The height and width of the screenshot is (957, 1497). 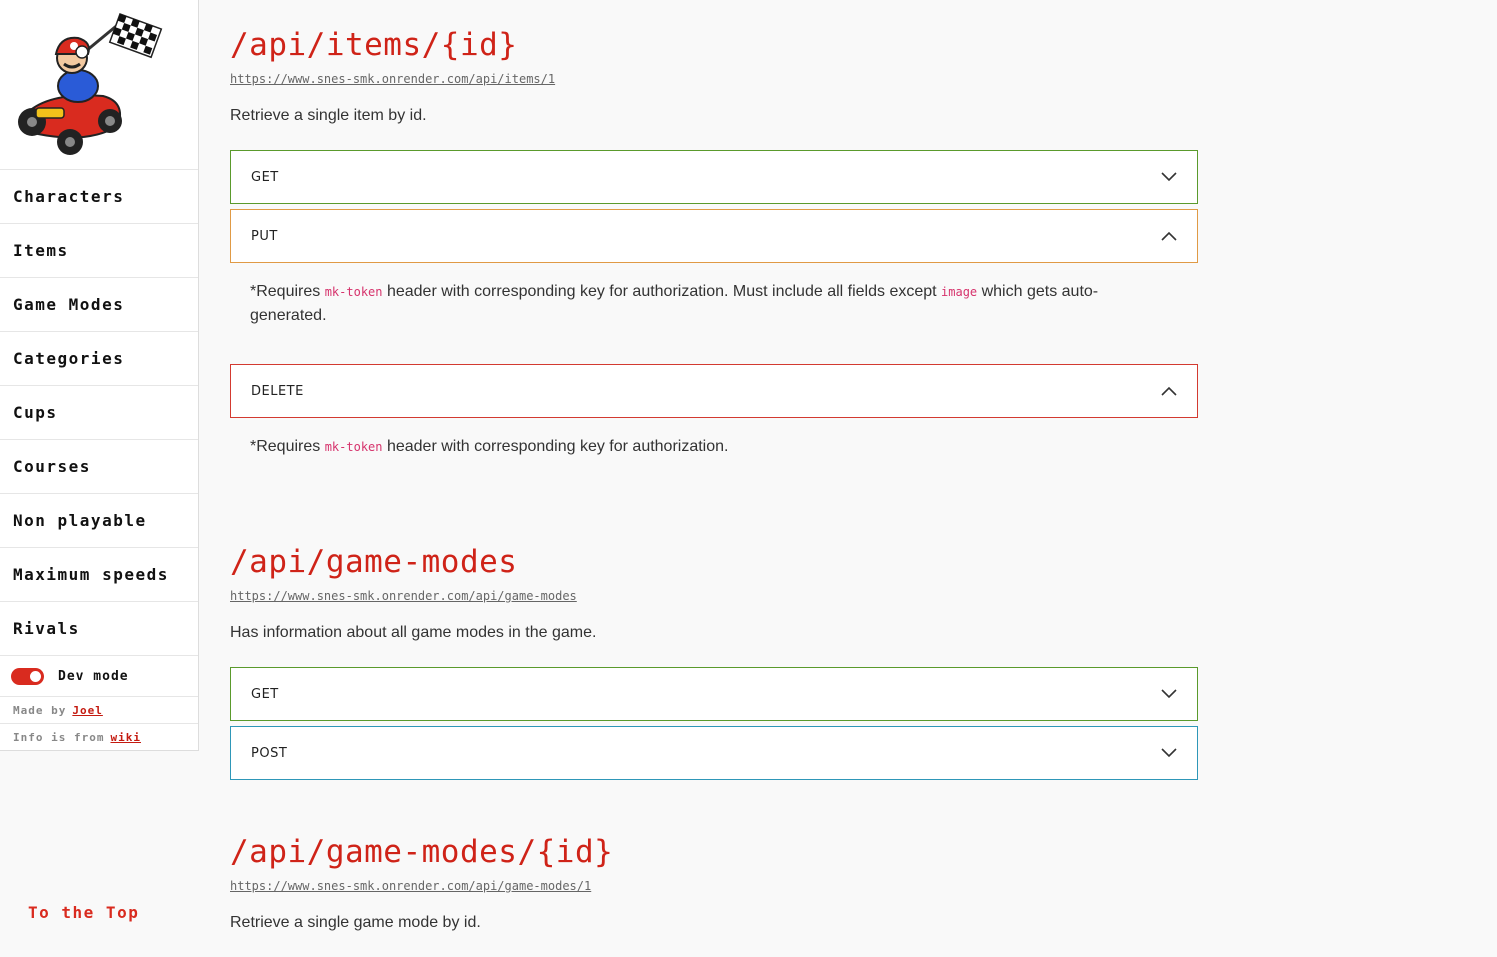 What do you see at coordinates (46, 628) in the screenshot?
I see `sidebar-item-label: Rivals` at bounding box center [46, 628].